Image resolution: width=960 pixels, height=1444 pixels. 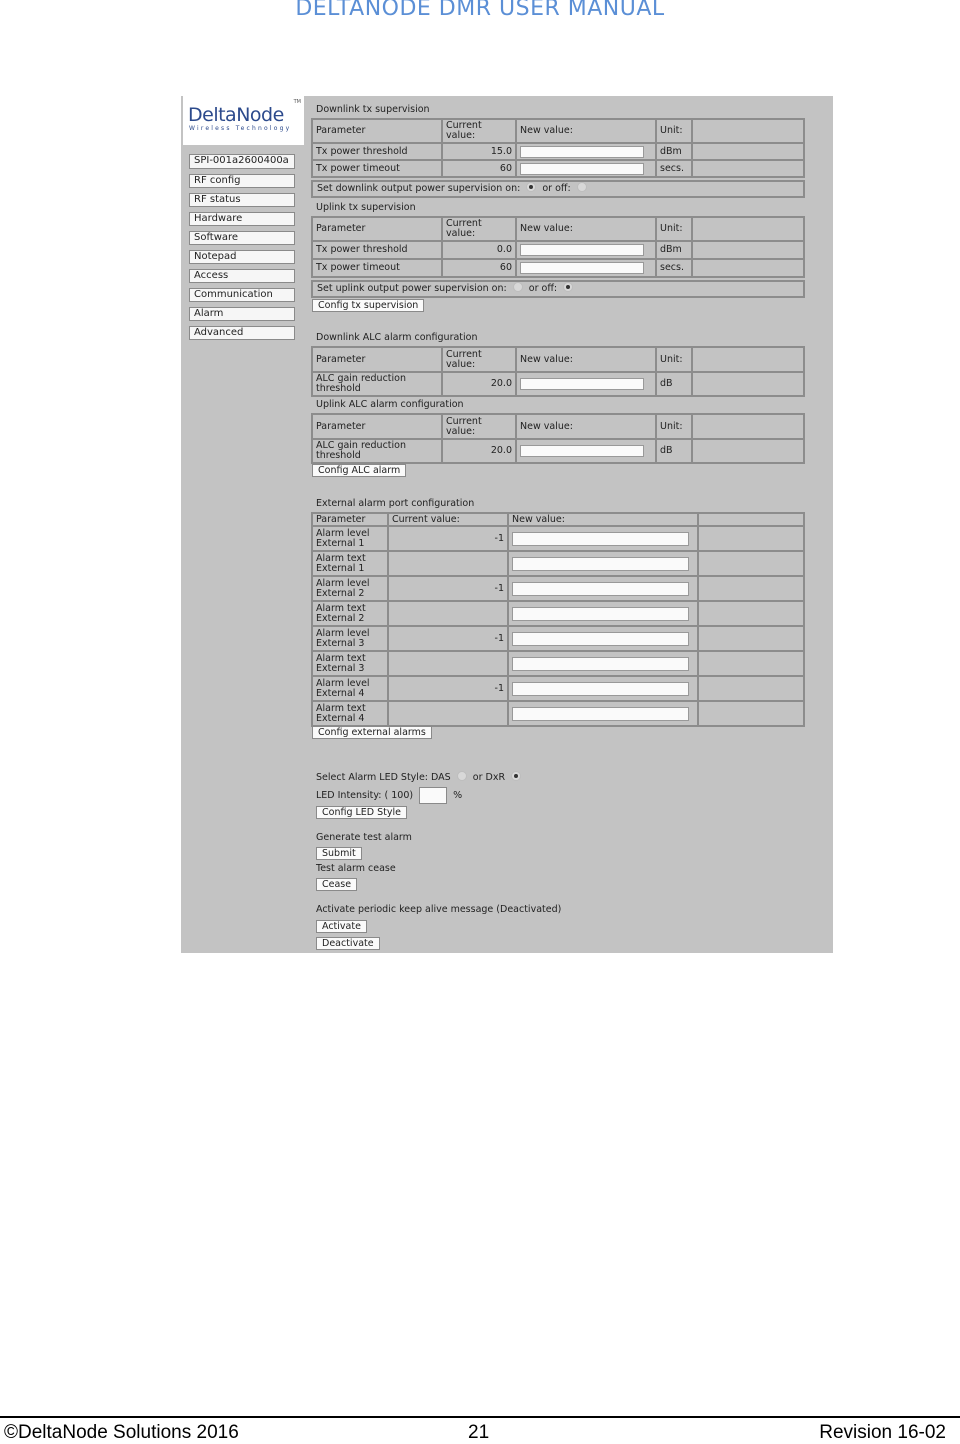 What do you see at coordinates (390, 404) in the screenshot?
I see `uplink-alc-title: Uplink ALC alarm configuration` at bounding box center [390, 404].